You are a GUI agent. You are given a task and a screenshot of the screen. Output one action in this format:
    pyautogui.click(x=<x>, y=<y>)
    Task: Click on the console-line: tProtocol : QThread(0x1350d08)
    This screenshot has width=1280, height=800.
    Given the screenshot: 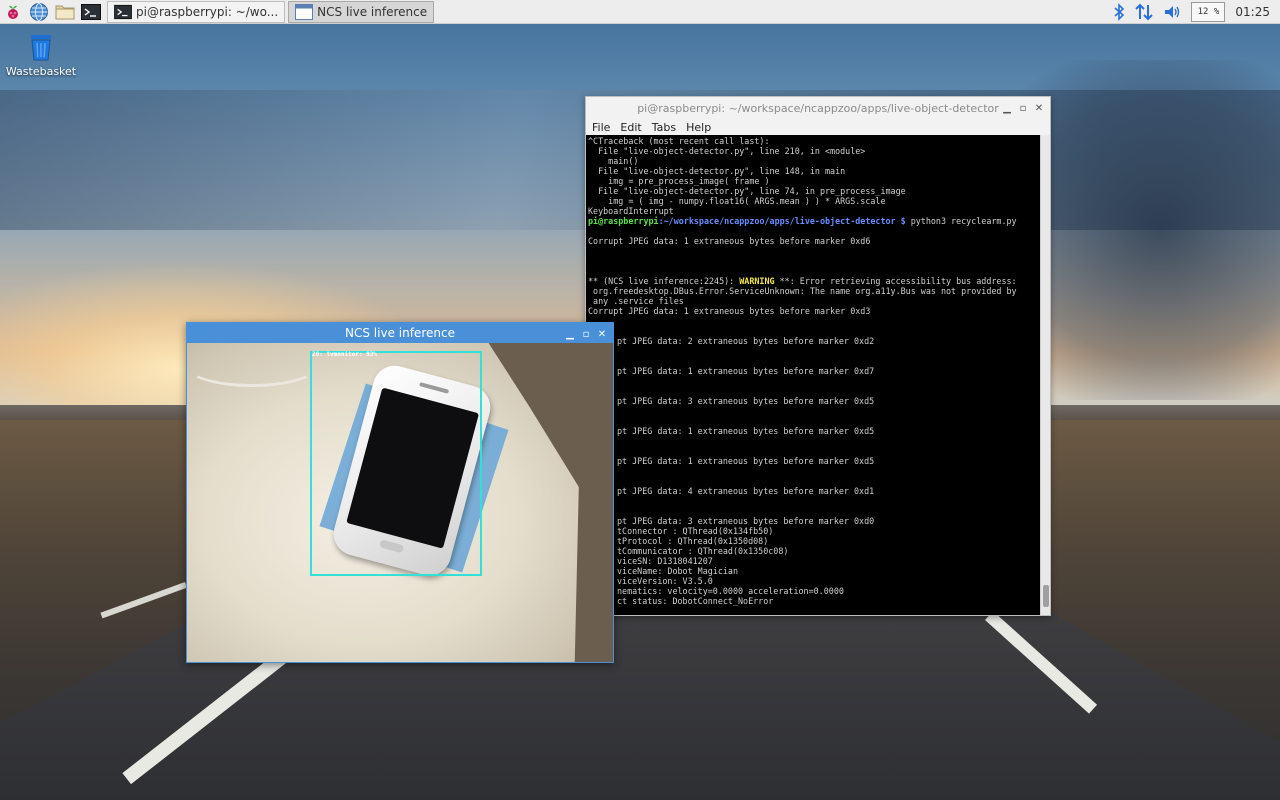 What is the action you would take?
    pyautogui.click(x=693, y=541)
    